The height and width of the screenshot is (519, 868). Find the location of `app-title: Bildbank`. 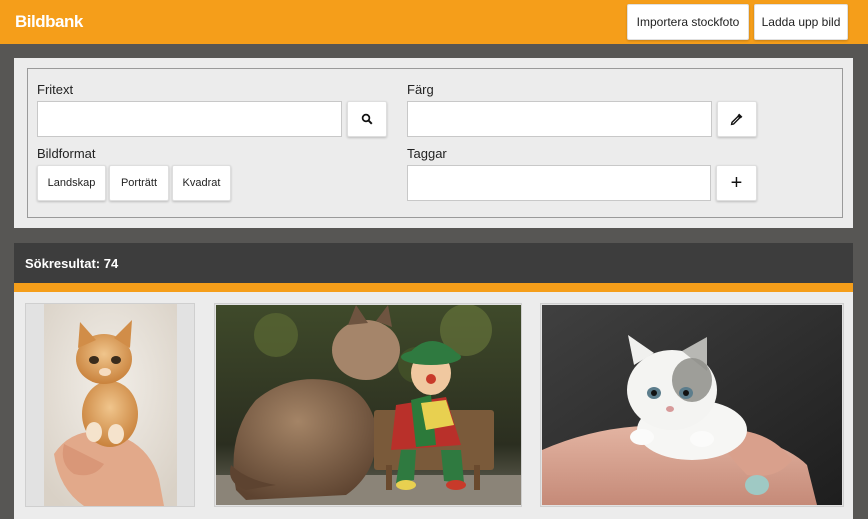

app-title: Bildbank is located at coordinates (49, 21).